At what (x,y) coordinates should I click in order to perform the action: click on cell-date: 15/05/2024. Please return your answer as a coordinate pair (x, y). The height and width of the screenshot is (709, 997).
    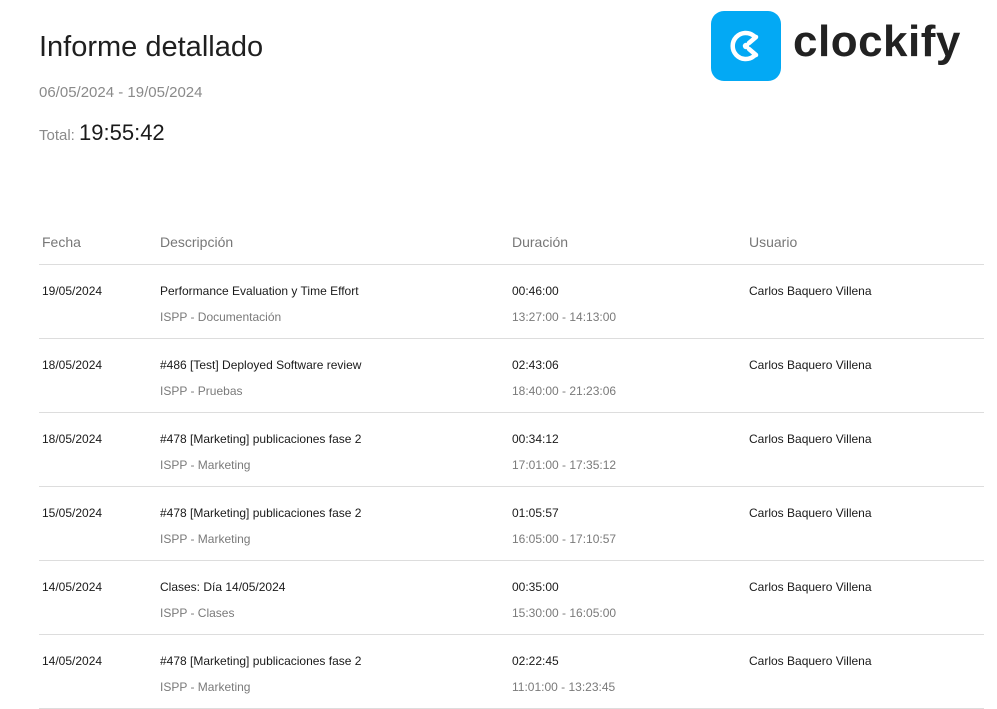
    Looking at the image, I should click on (98, 523).